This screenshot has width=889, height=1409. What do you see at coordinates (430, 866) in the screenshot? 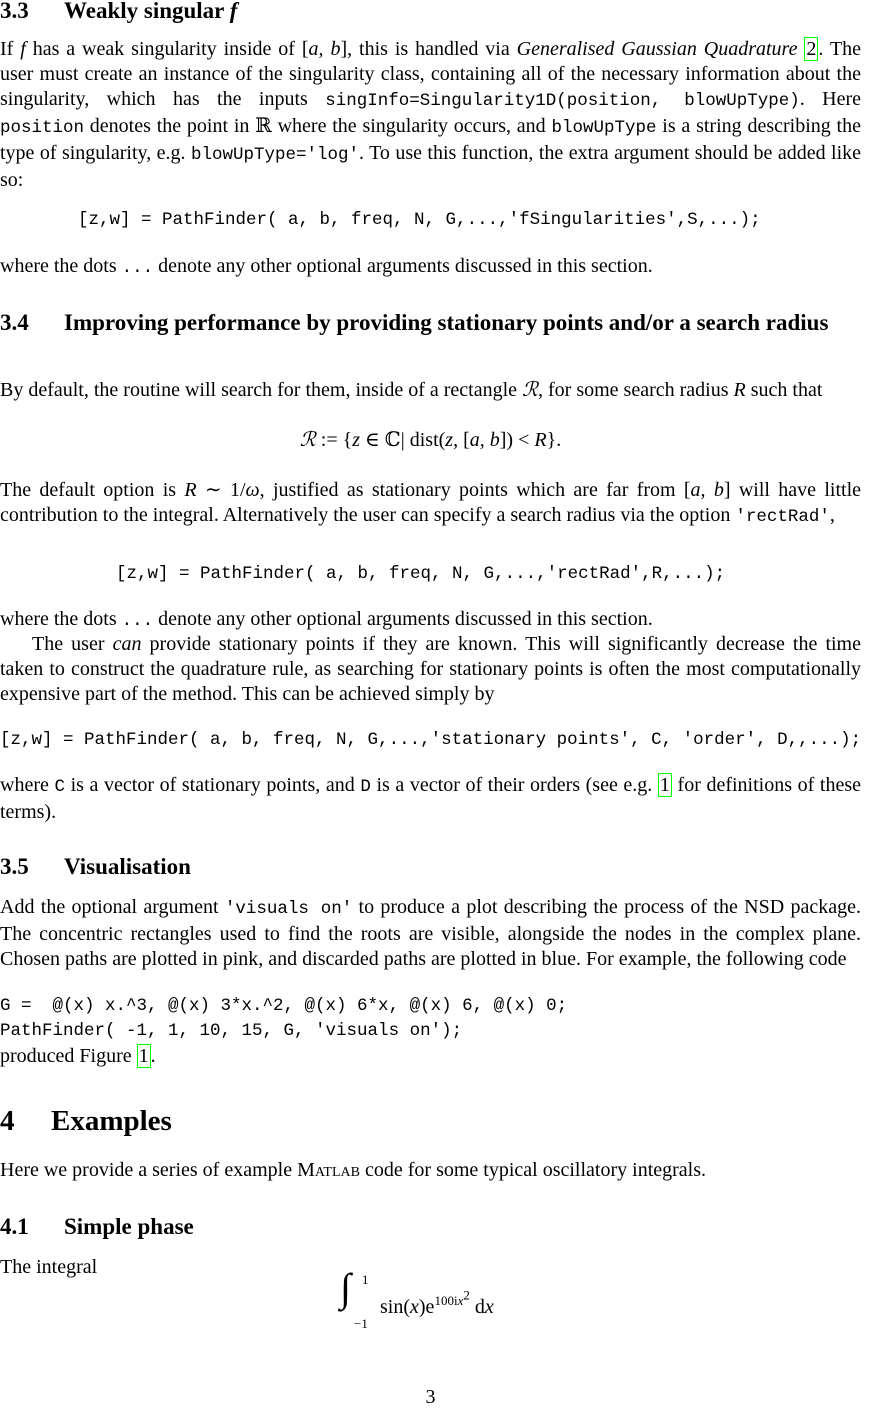
I see `section-heading-3-5: 3.5 Visualisation` at bounding box center [430, 866].